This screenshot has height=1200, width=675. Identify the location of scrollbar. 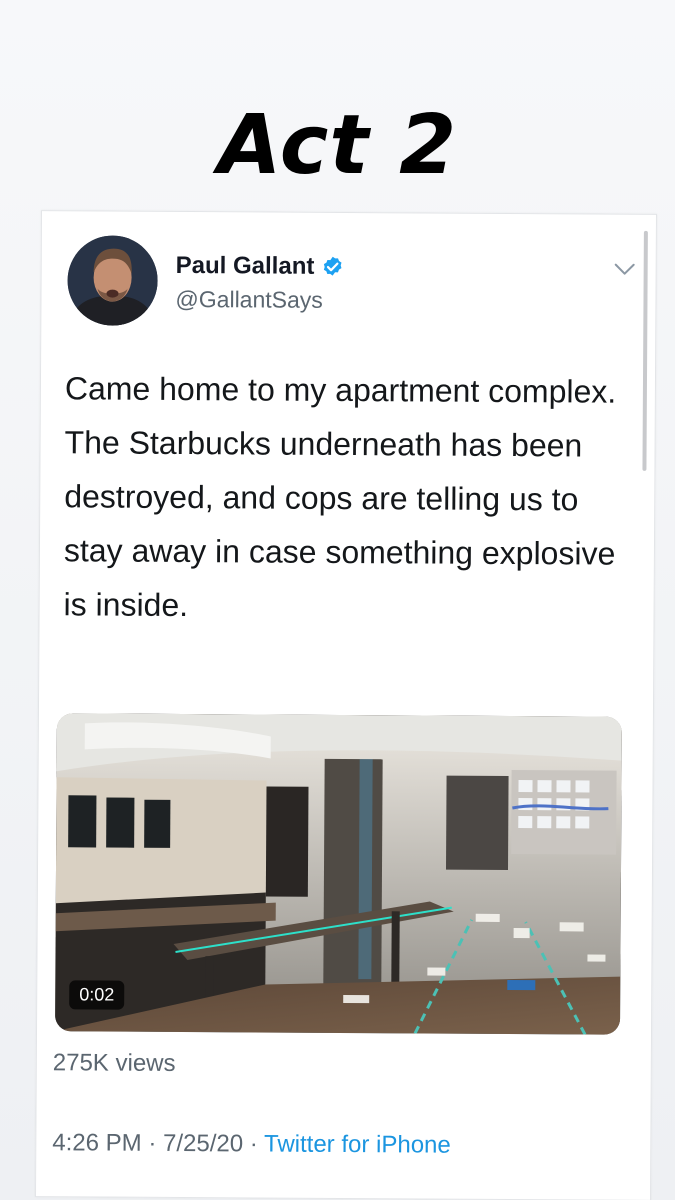
(645, 350).